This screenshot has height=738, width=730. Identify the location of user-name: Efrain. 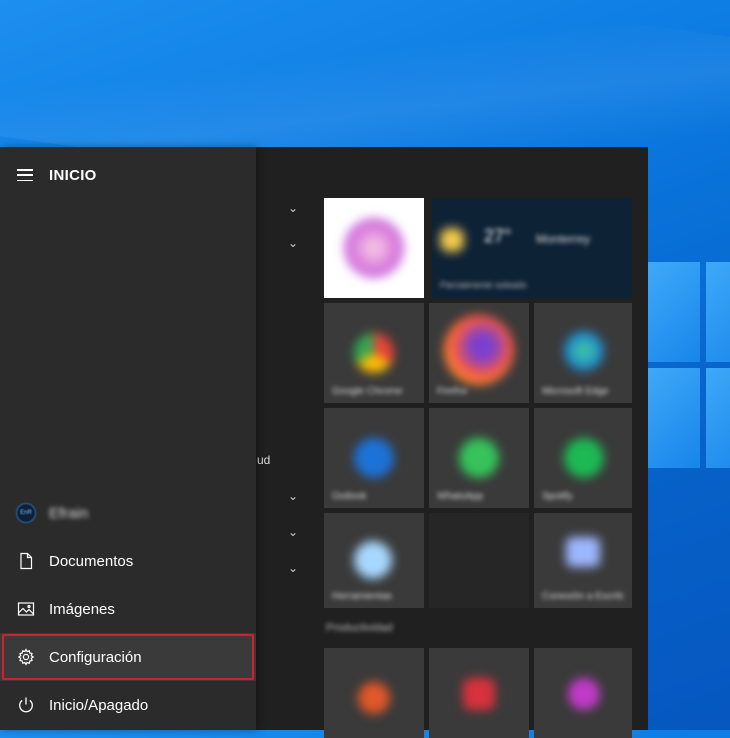
(69, 513).